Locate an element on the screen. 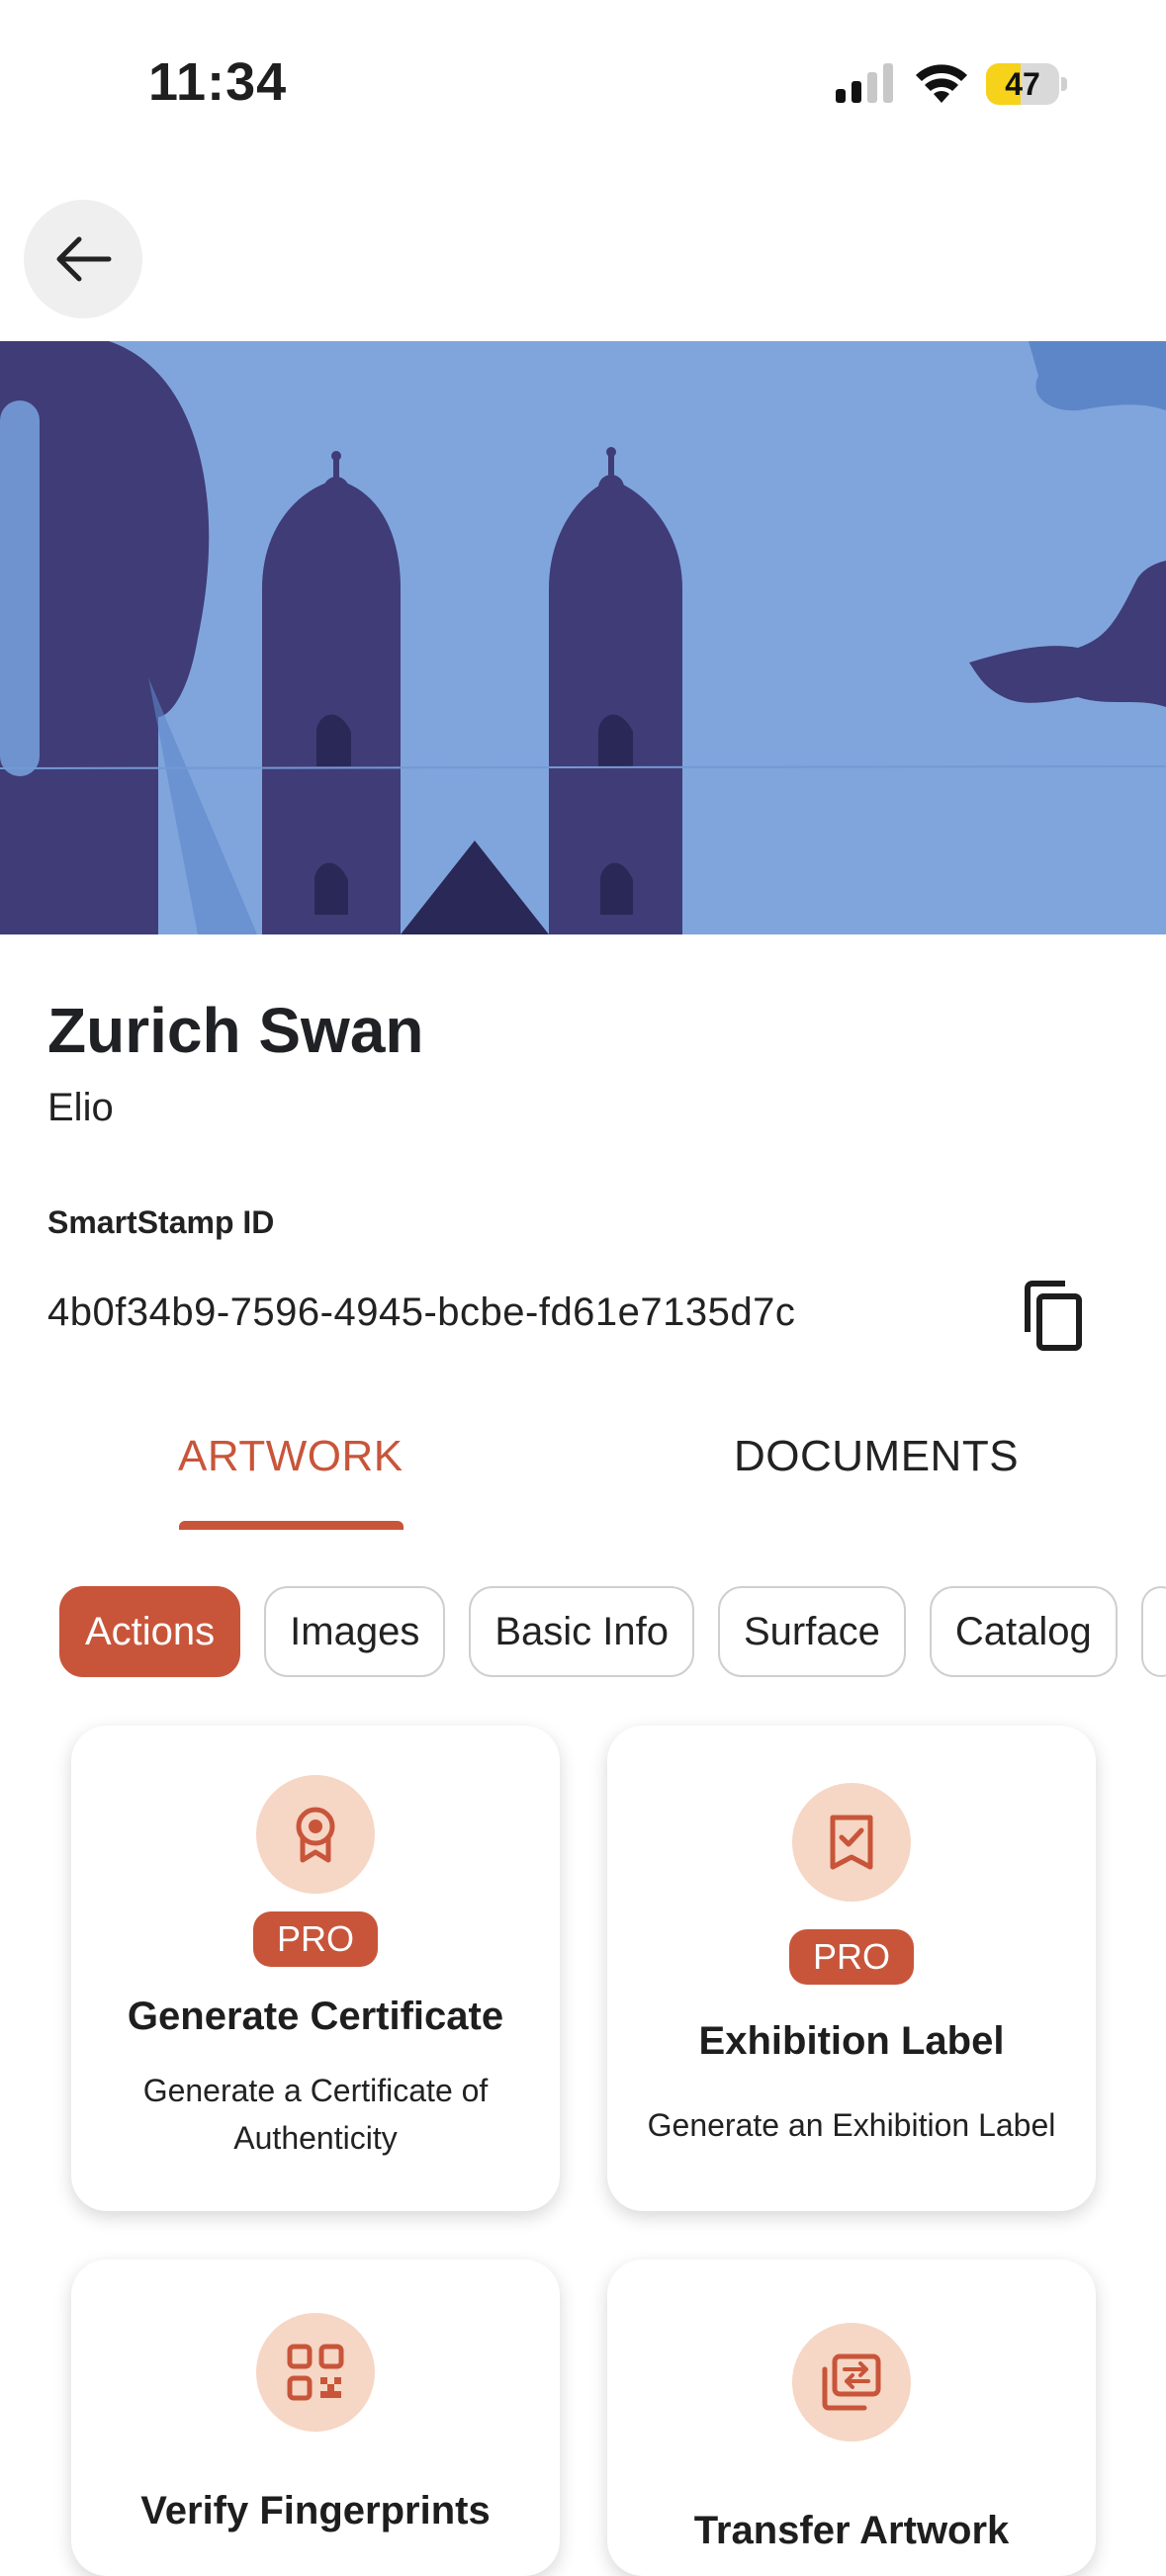 The width and height of the screenshot is (1166, 2576). verify-fingerprints-card: Verify Fingerprints is located at coordinates (315, 2418).